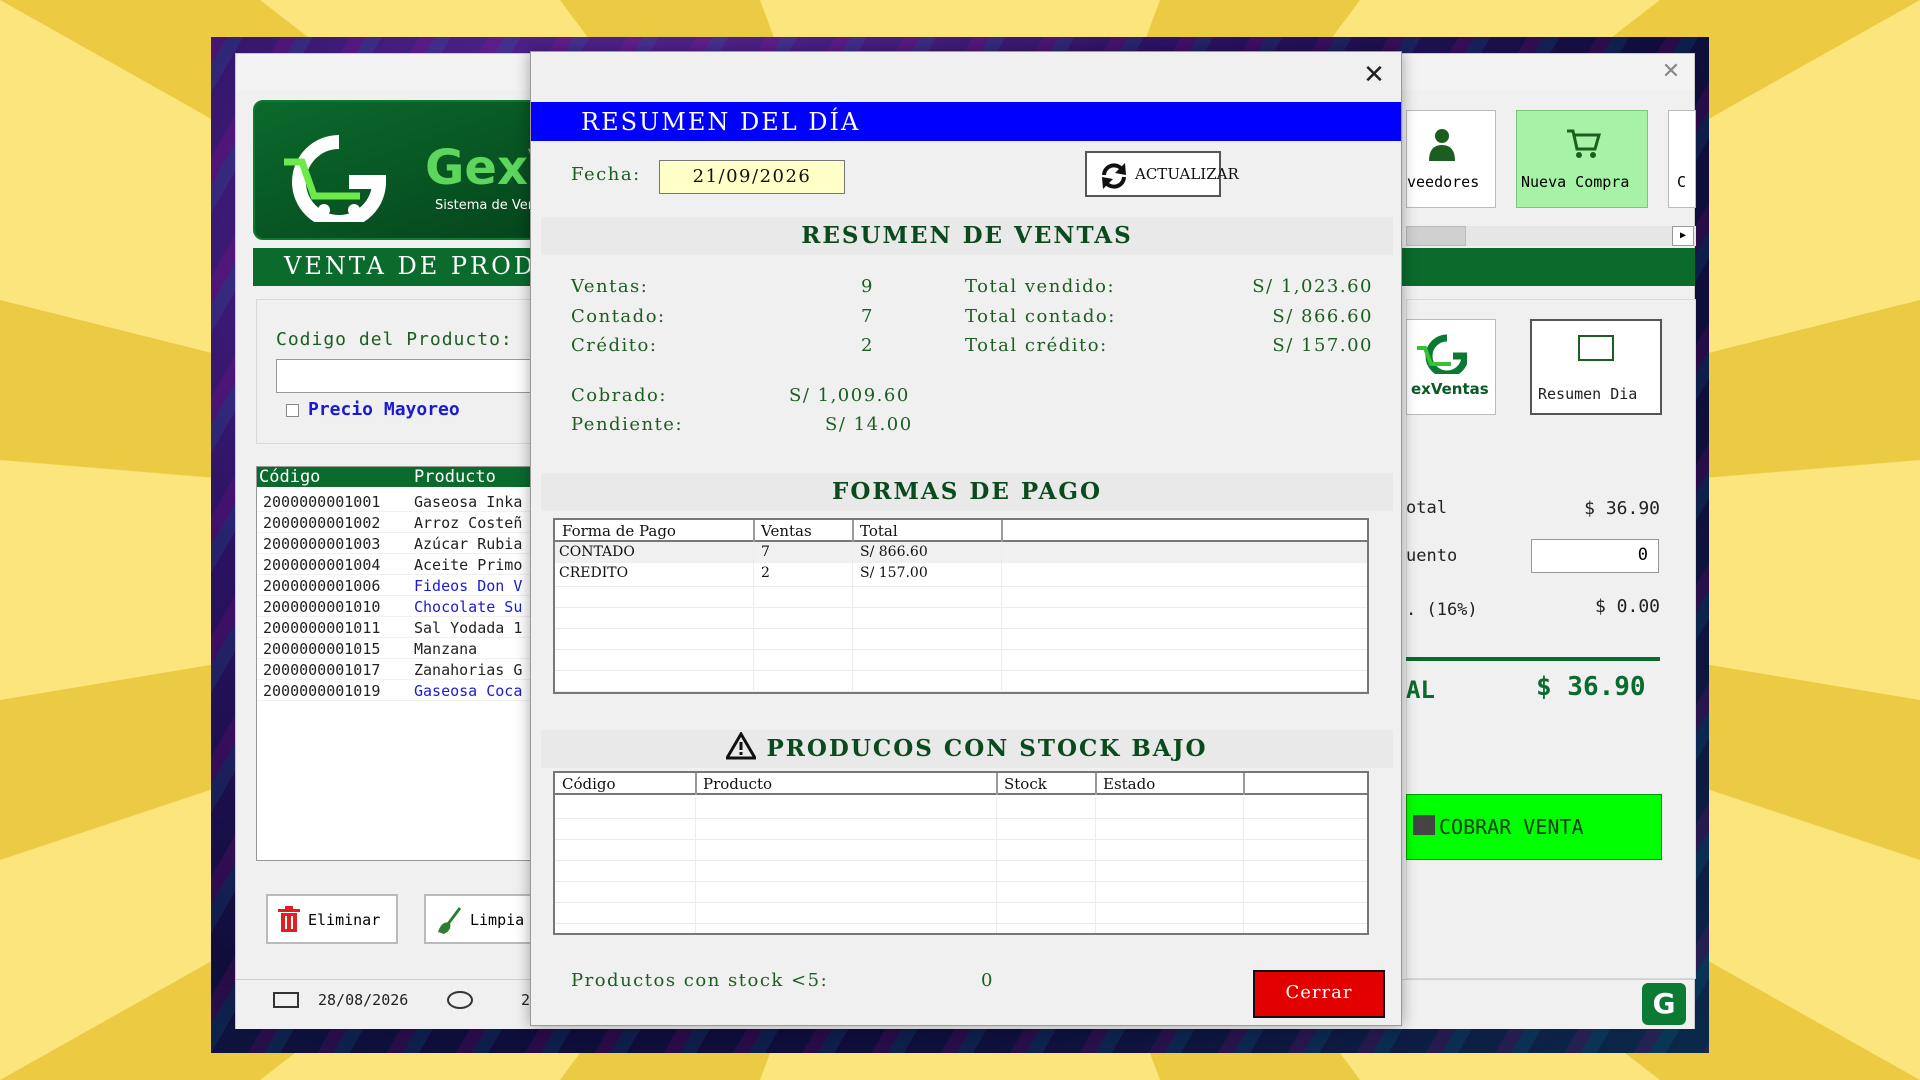 The height and width of the screenshot is (1080, 1920). Describe the element at coordinates (1162, 174) in the screenshot. I see `actualizar-button: ACTUALIZAR` at that location.